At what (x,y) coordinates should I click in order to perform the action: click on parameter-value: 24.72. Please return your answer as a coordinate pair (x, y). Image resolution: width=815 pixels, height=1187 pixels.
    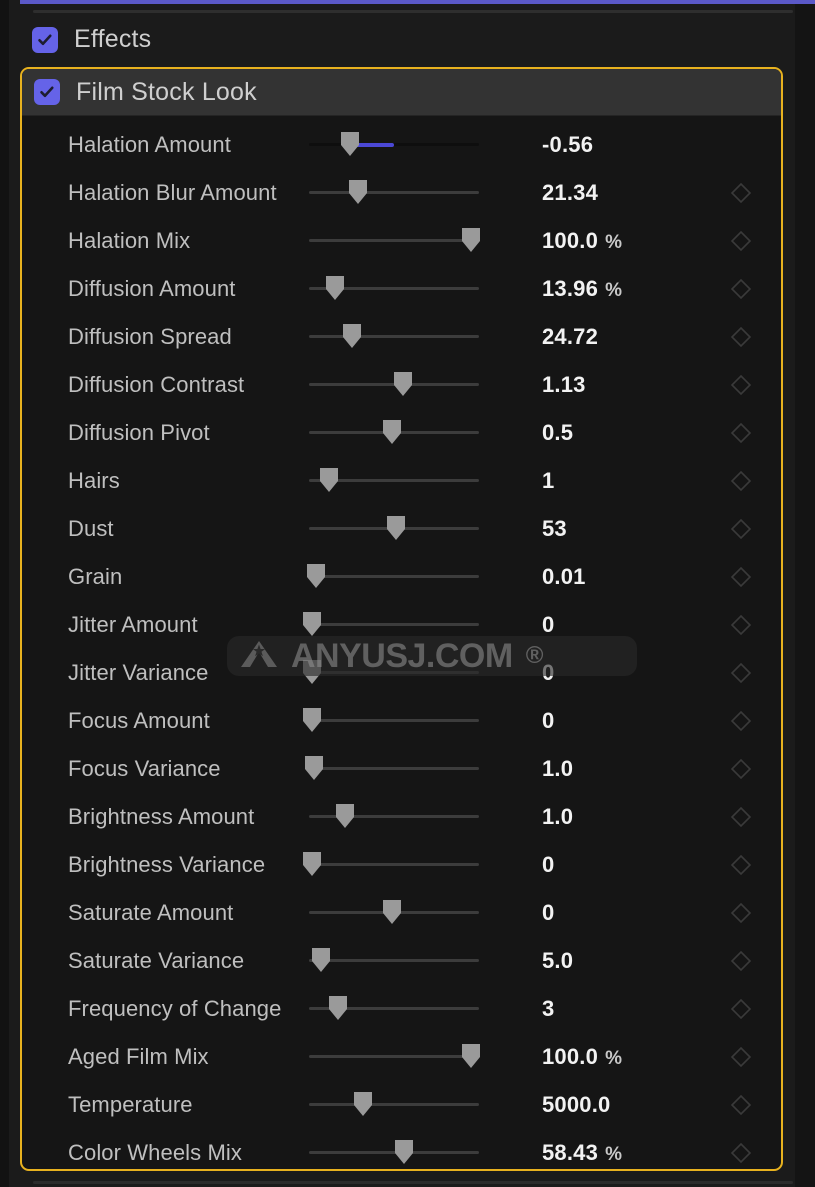
    Looking at the image, I should click on (570, 337).